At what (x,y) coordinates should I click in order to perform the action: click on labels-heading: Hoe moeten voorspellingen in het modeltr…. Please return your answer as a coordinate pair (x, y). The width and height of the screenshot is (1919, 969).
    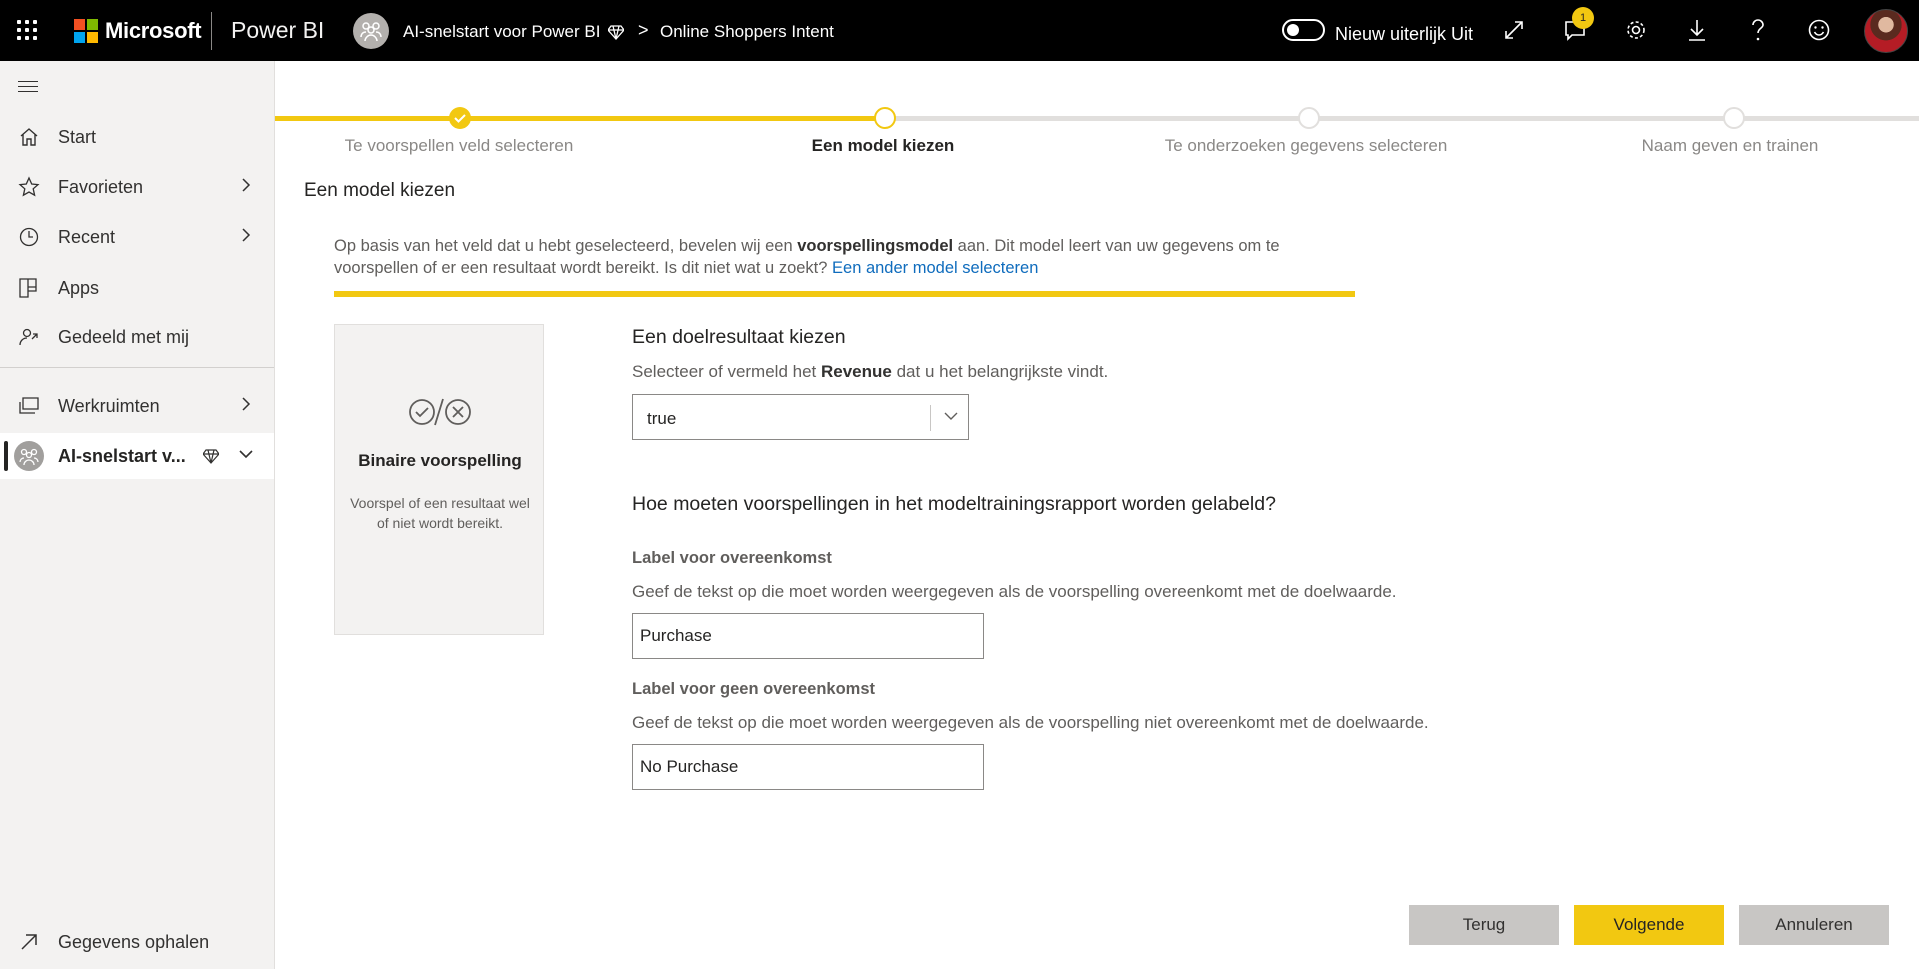
    Looking at the image, I should click on (954, 504).